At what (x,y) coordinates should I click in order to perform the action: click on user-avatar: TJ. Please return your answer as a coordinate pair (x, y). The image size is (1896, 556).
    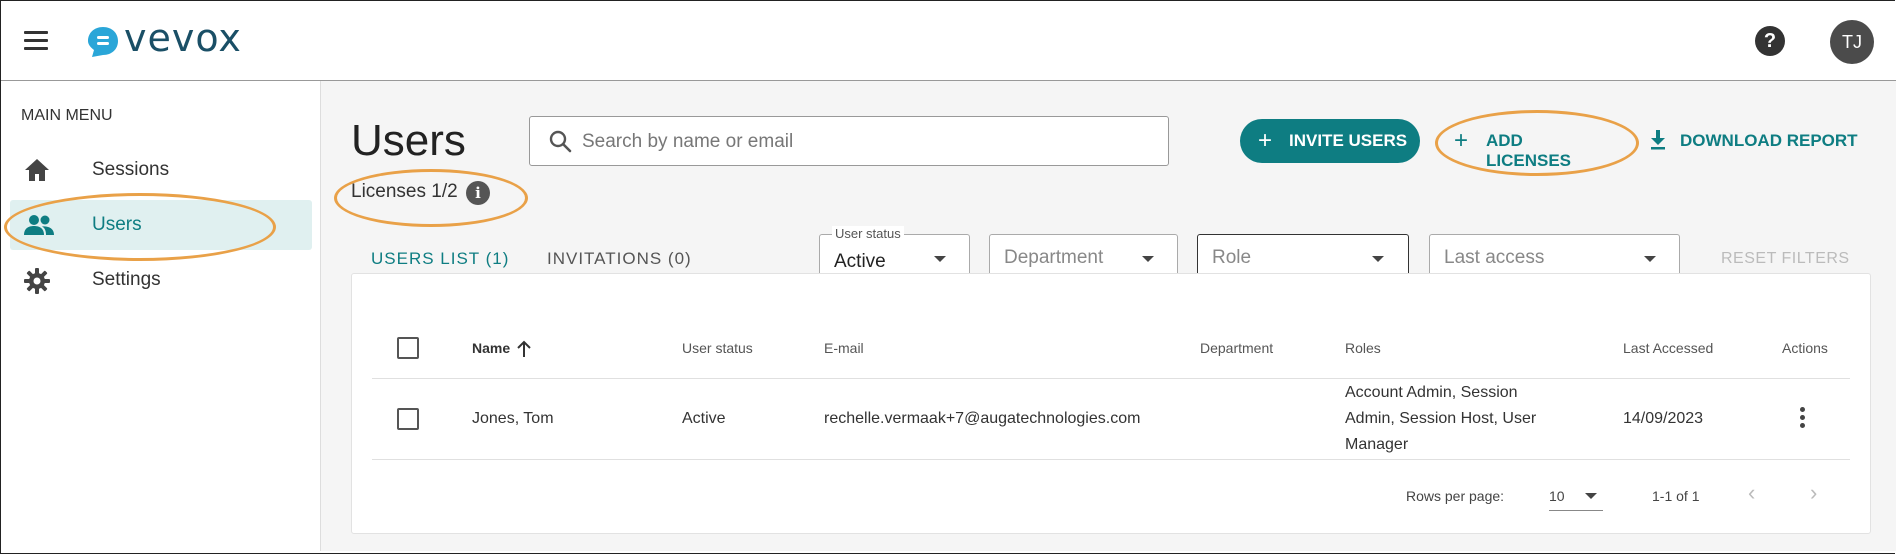
    Looking at the image, I should click on (1852, 42).